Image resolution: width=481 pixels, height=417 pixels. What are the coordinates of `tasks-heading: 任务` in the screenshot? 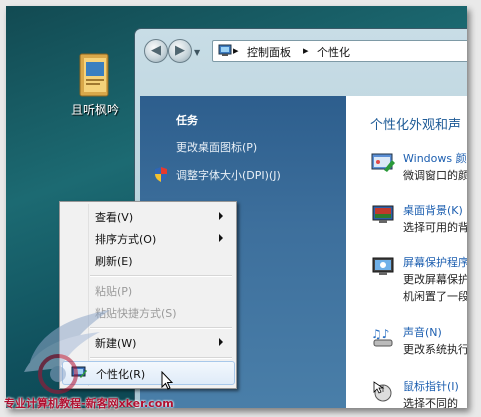 It's located at (187, 120).